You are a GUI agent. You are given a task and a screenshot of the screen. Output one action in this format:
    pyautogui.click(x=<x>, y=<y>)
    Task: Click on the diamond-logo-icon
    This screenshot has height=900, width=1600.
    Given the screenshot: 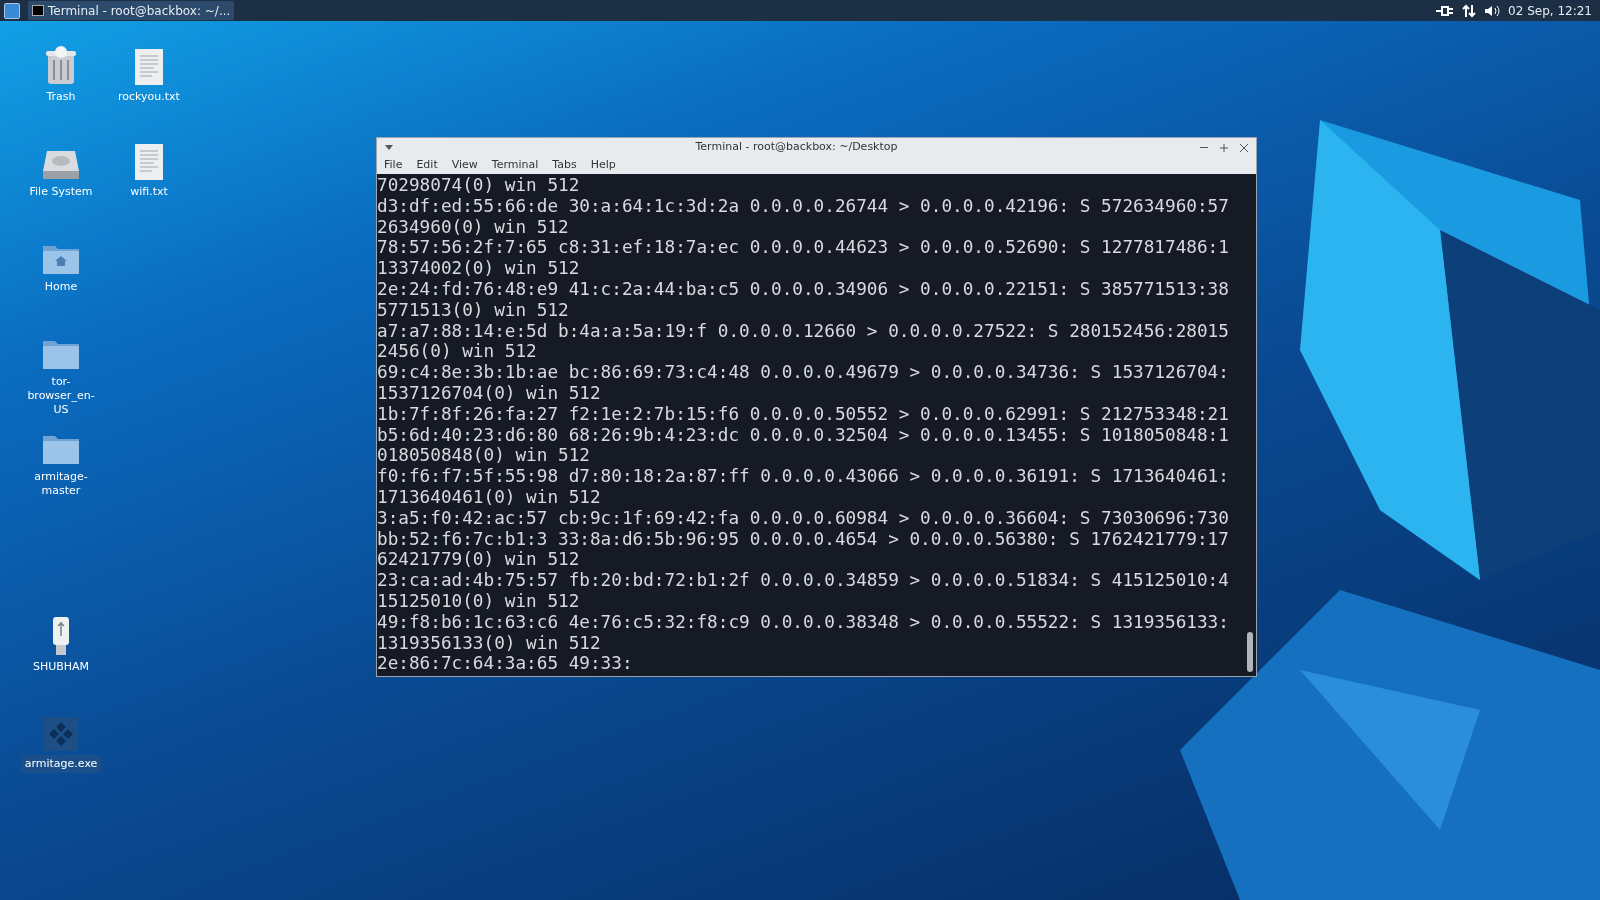 What is the action you would take?
    pyautogui.click(x=61, y=734)
    